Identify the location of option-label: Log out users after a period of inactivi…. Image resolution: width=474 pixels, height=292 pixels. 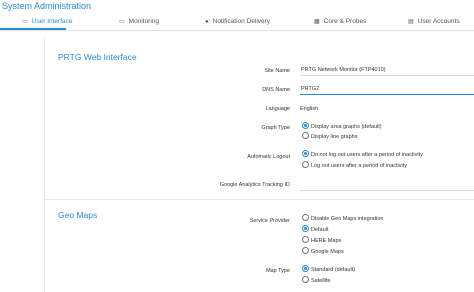
(359, 166).